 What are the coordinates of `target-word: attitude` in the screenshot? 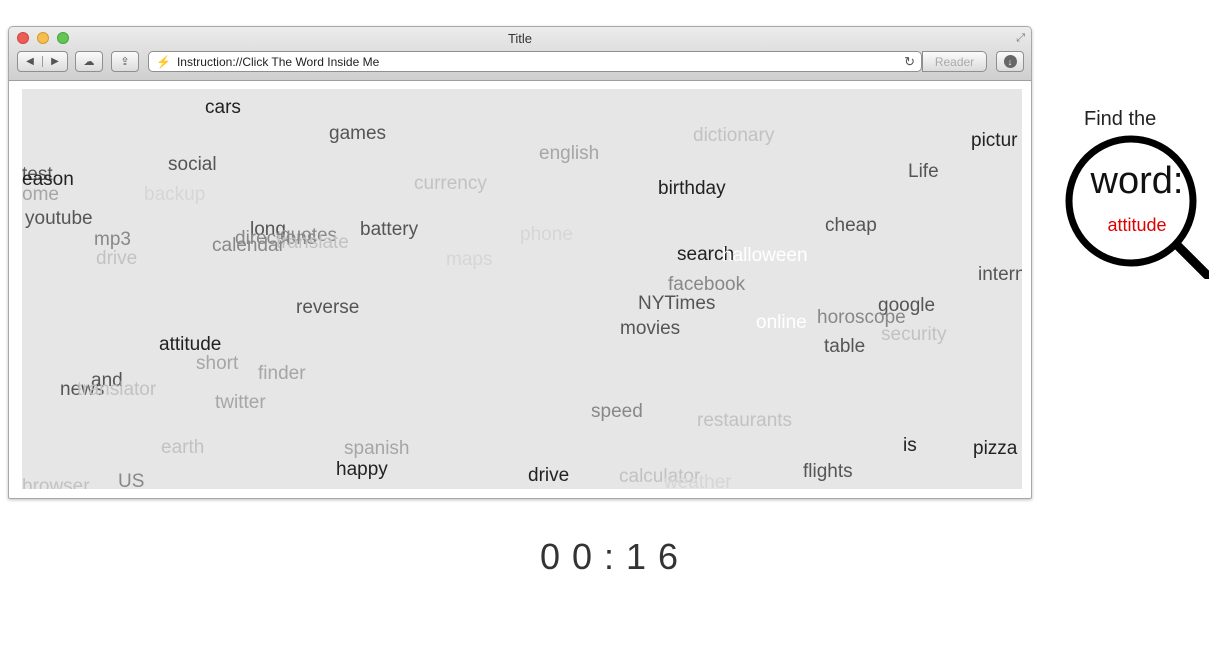 It's located at (1137, 225).